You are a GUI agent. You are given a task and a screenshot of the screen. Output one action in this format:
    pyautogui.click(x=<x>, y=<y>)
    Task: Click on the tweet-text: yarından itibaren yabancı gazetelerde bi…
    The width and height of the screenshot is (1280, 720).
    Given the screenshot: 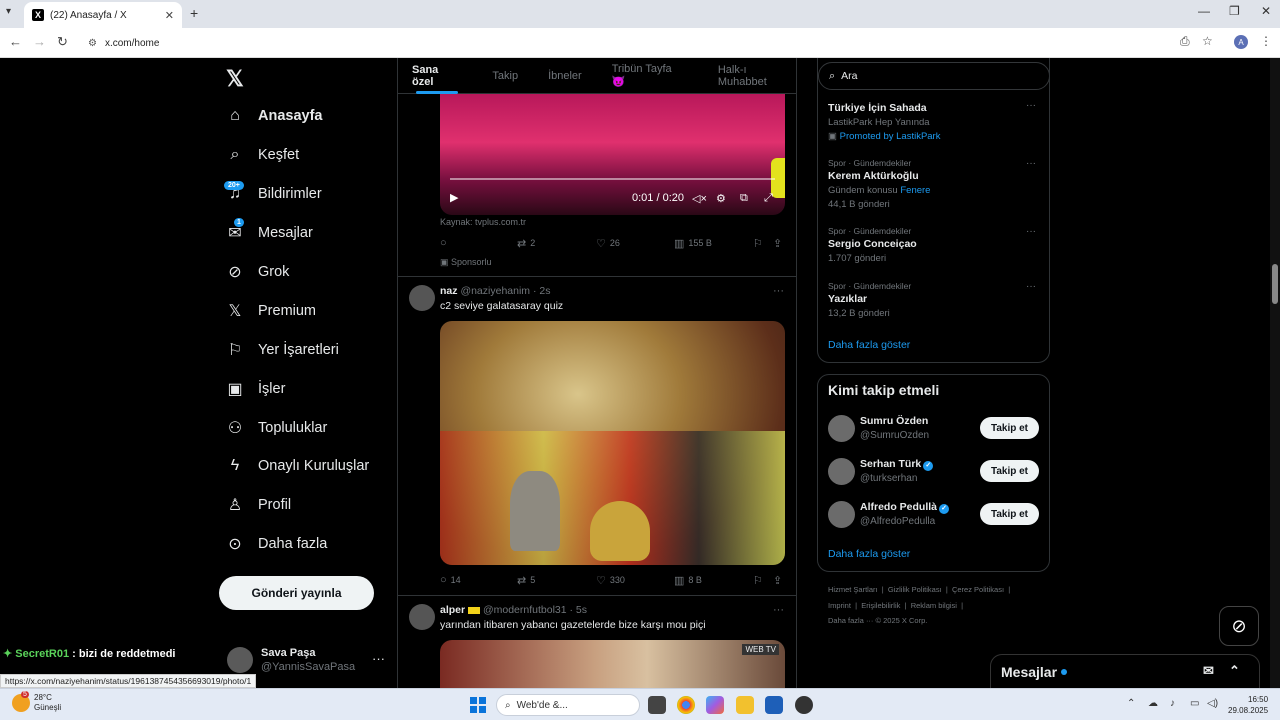 What is the action you would take?
    pyautogui.click(x=573, y=625)
    